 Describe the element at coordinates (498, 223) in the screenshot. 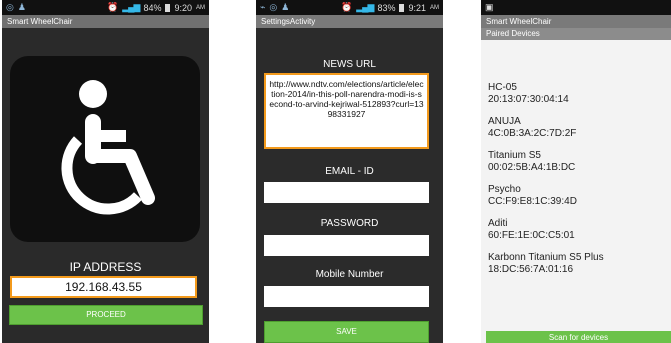

I see `device-name: Aditi` at that location.